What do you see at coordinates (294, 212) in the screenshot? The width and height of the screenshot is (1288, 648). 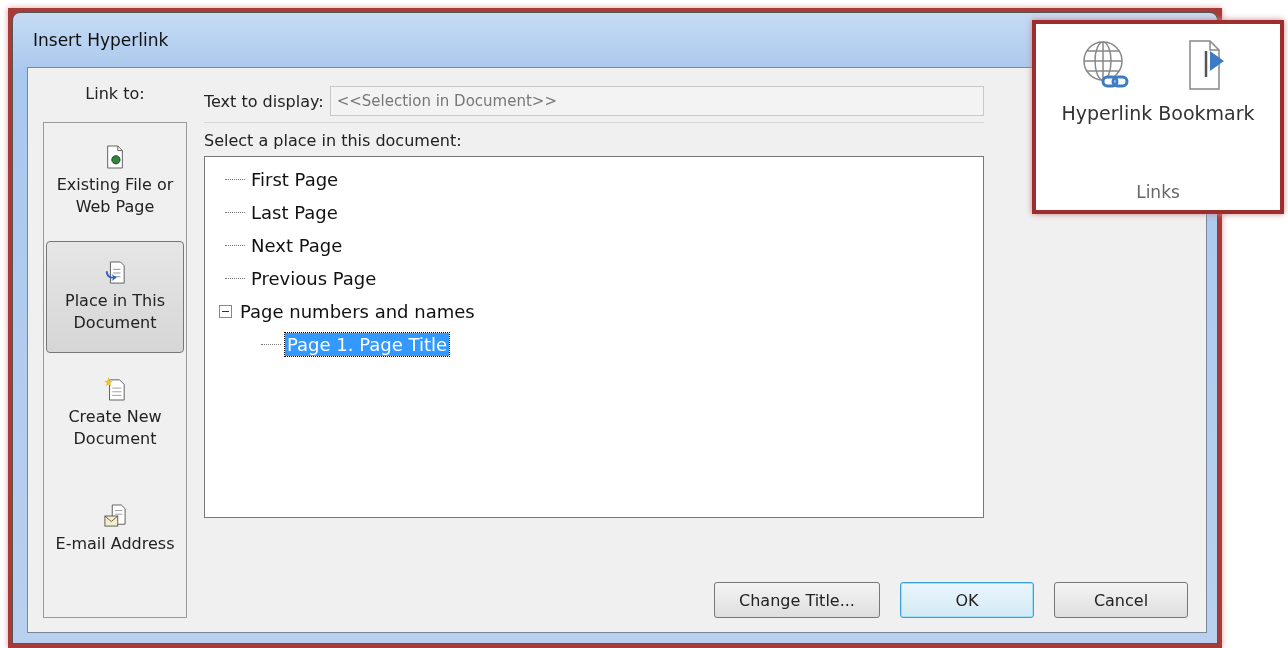 I see `tree-item: Last Page` at bounding box center [294, 212].